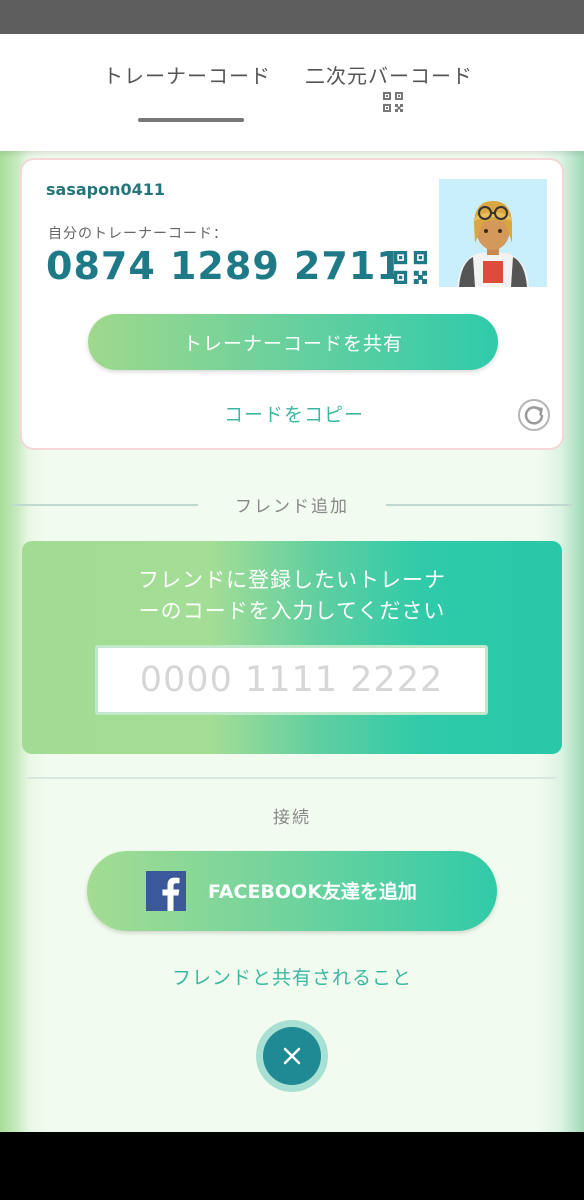  What do you see at coordinates (187, 74) in the screenshot?
I see `tab-trainer-code: トレーナーコード` at bounding box center [187, 74].